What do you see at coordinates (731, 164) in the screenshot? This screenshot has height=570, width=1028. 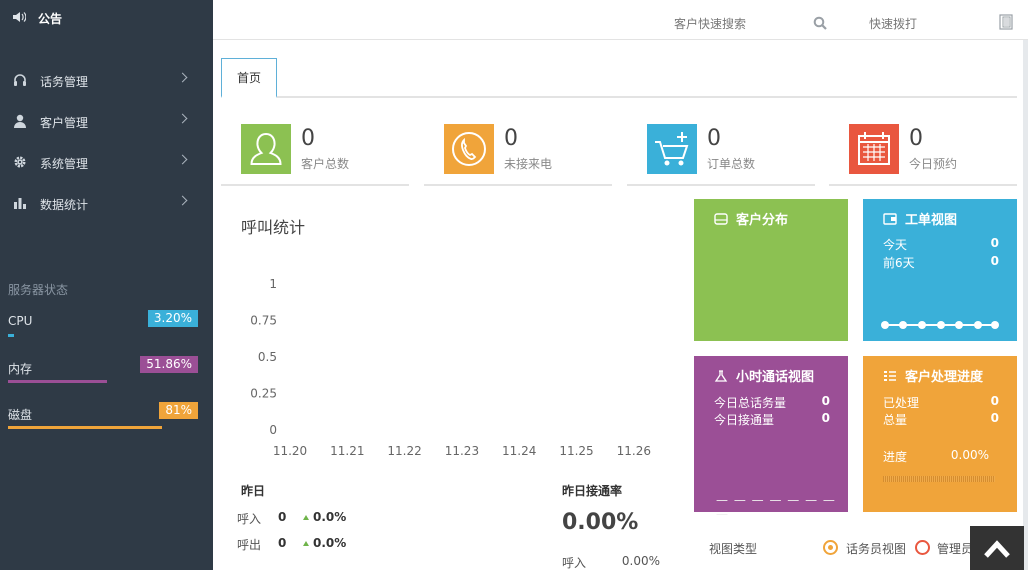 I see `stat-label: 订单总数` at bounding box center [731, 164].